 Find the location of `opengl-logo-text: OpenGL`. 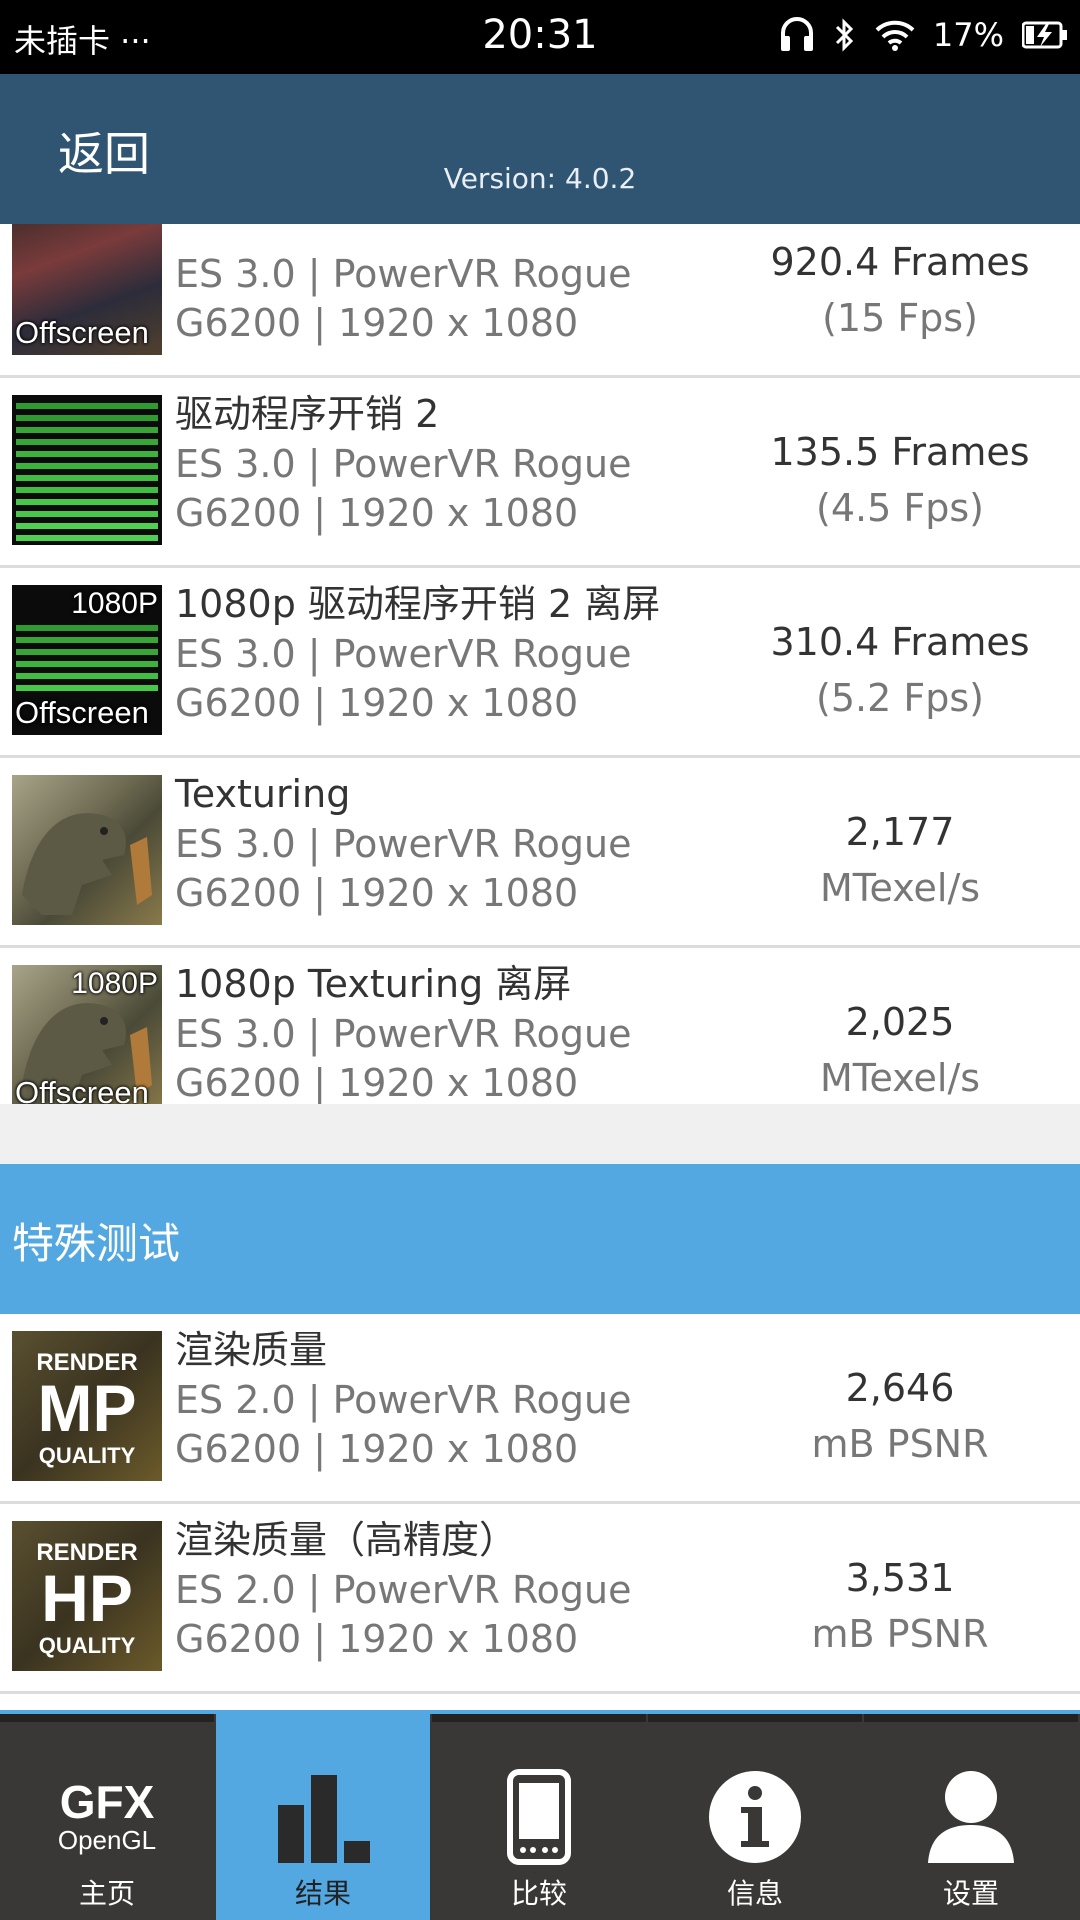

opengl-logo-text: OpenGL is located at coordinates (107, 1840).